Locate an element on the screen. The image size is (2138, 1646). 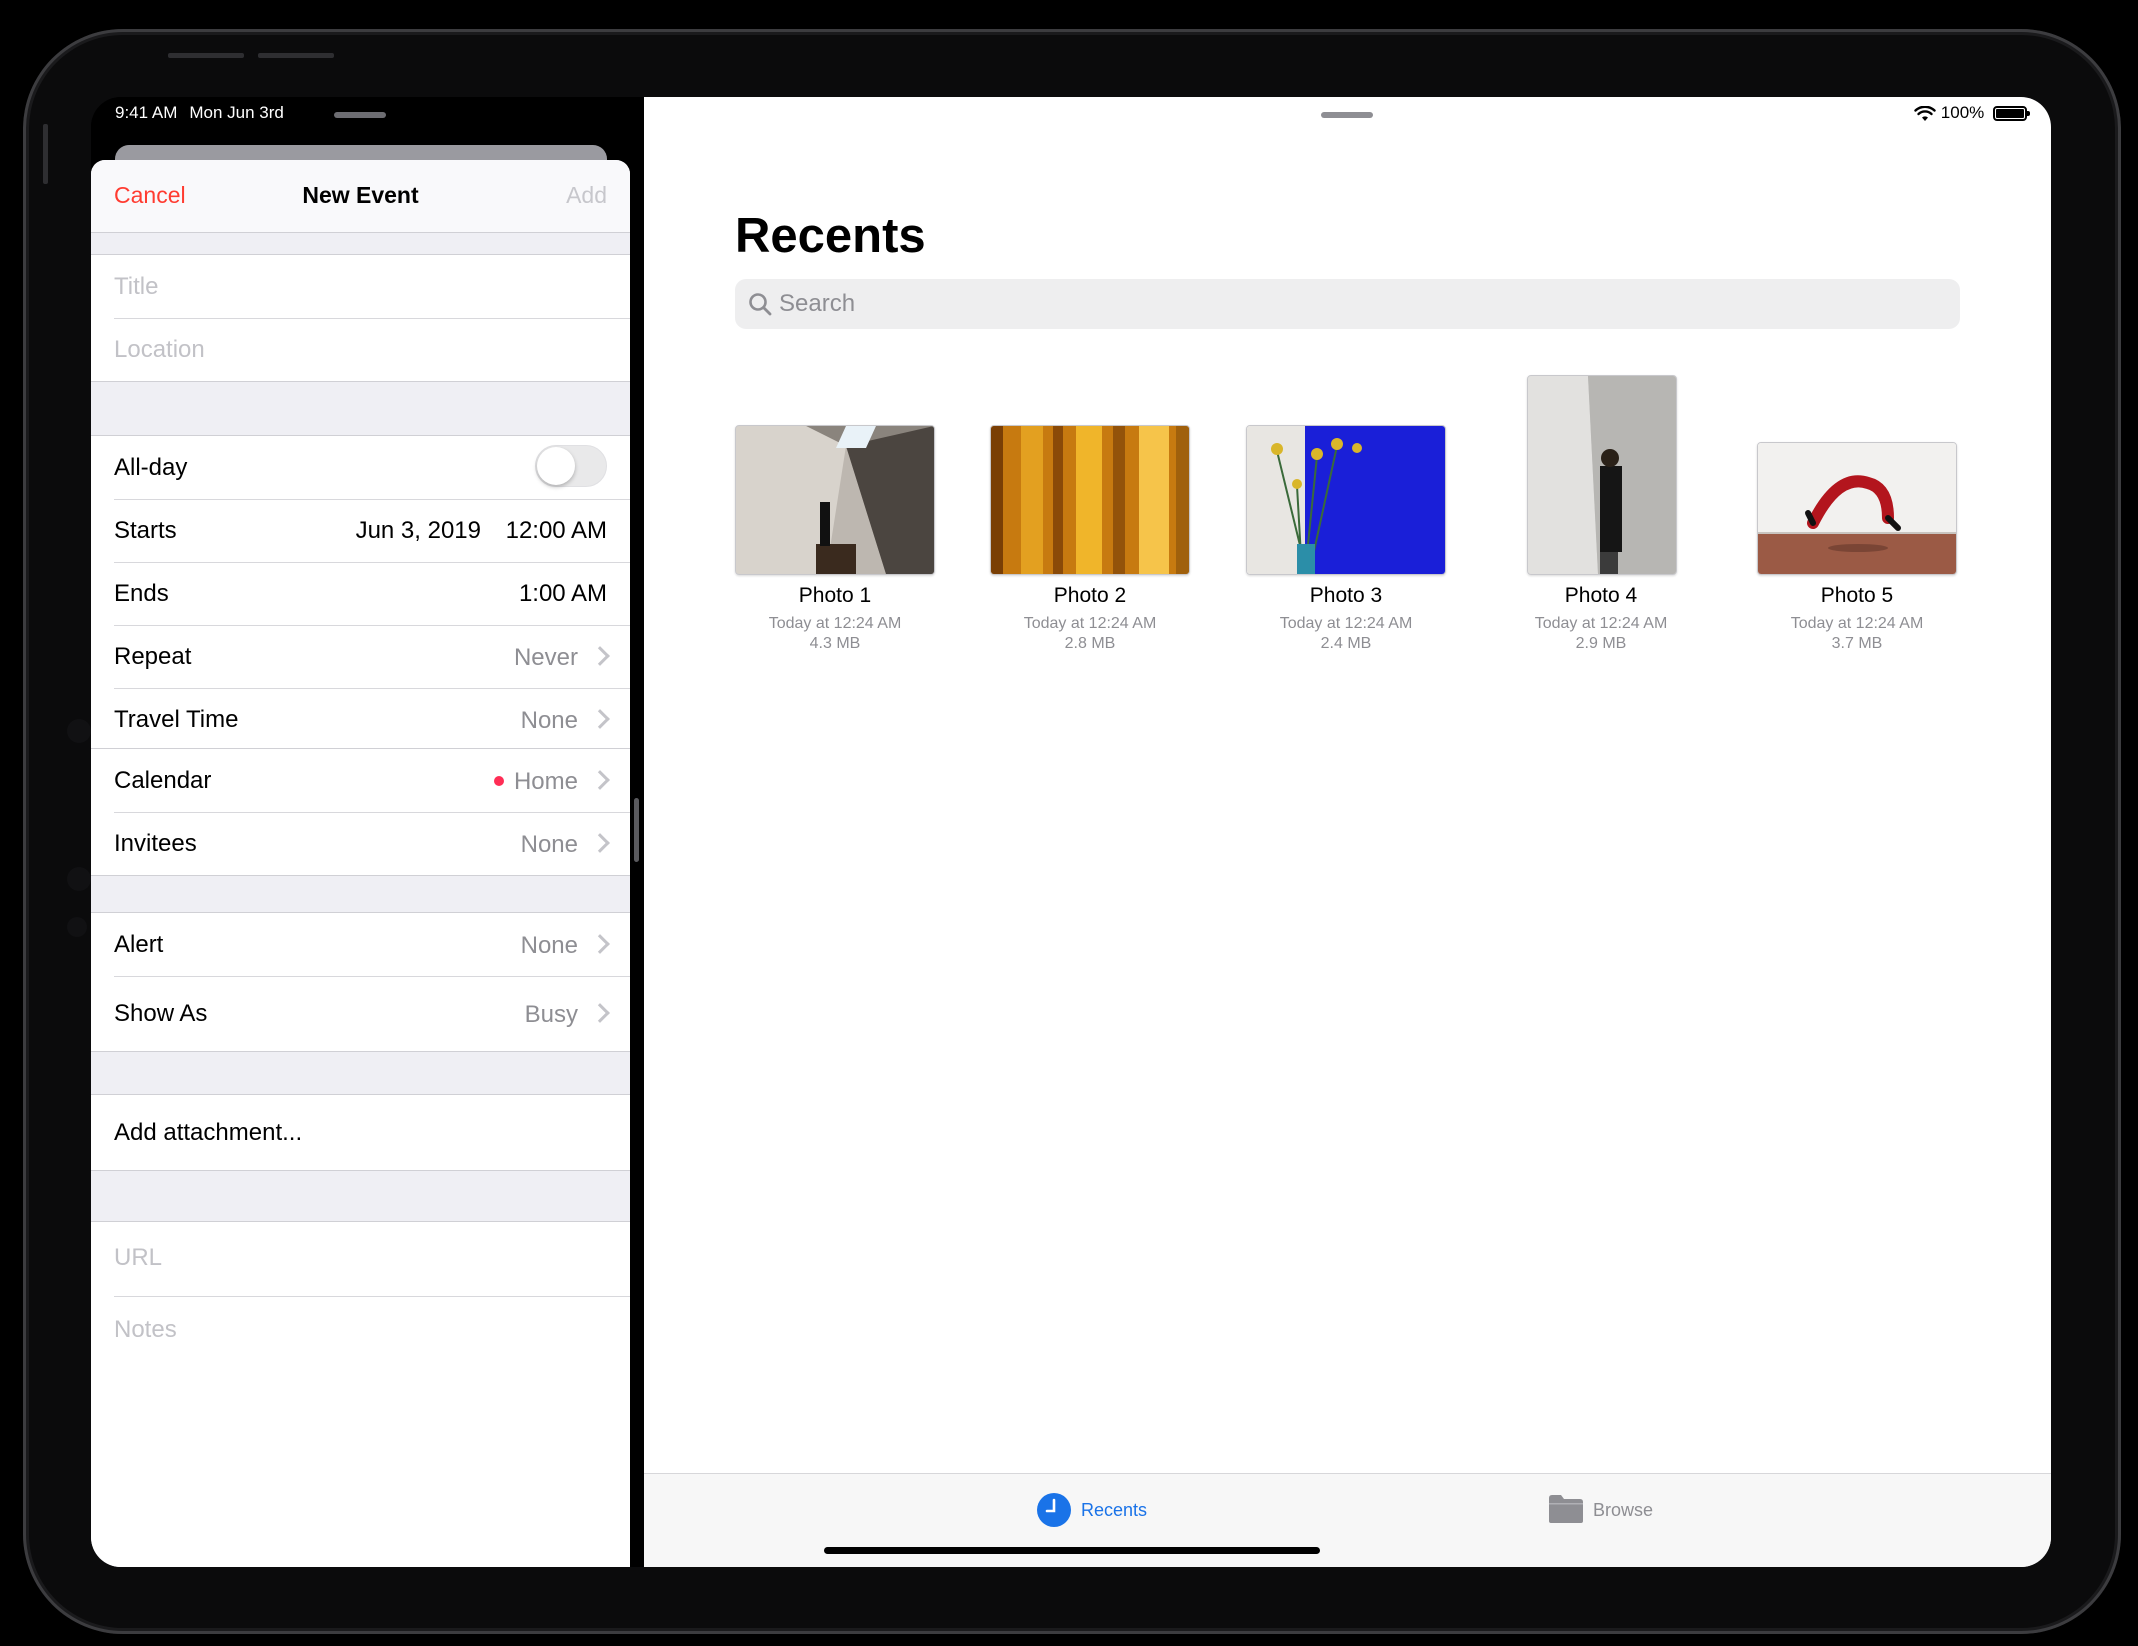
title-placeholder: Title is located at coordinates (136, 286).